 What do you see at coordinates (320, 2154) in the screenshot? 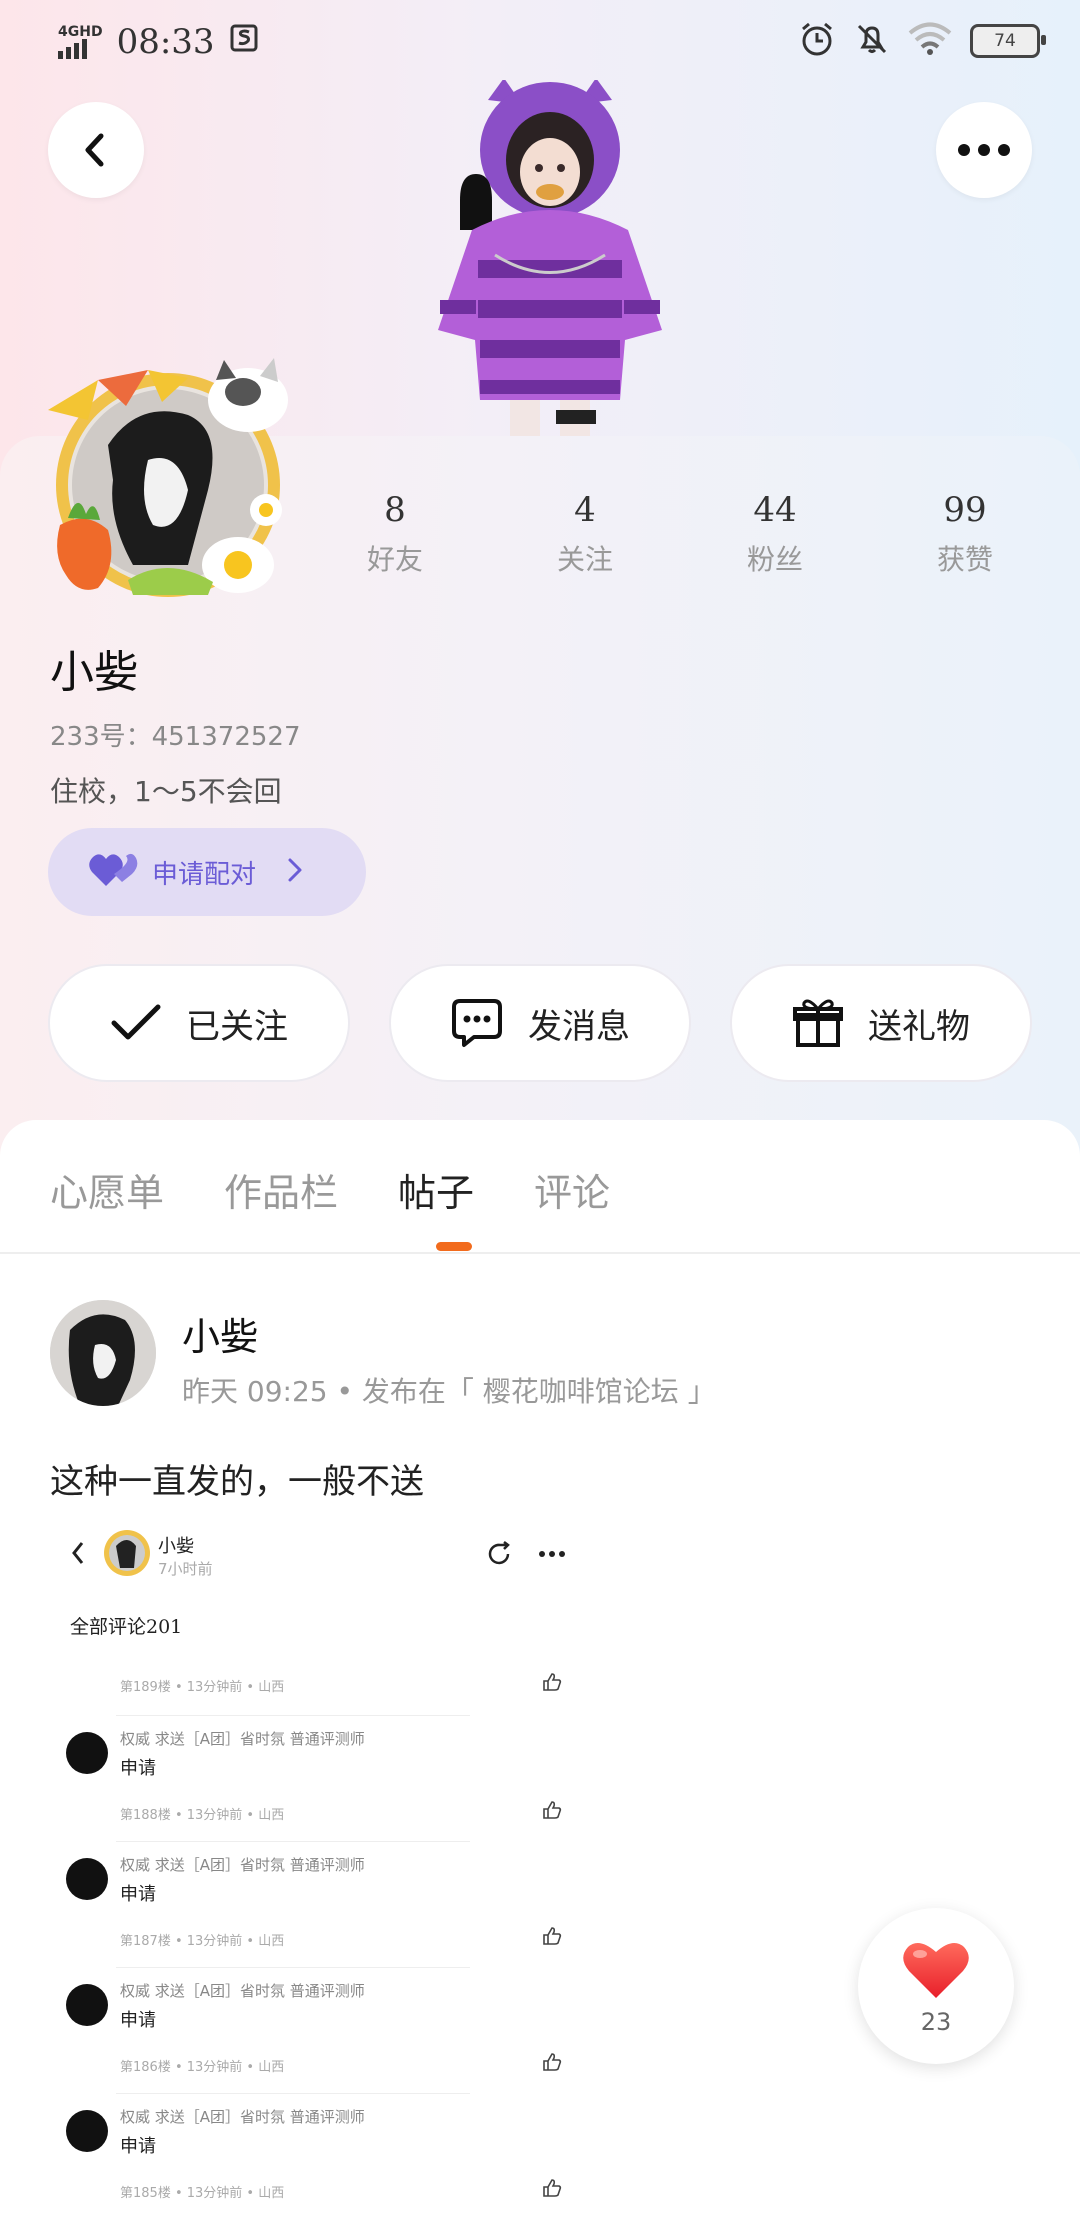
I see `comment-row: 权威 求送［A团］省时氛 普通评测师 申请 第185楼 • 13分钟前 • 山西` at bounding box center [320, 2154].